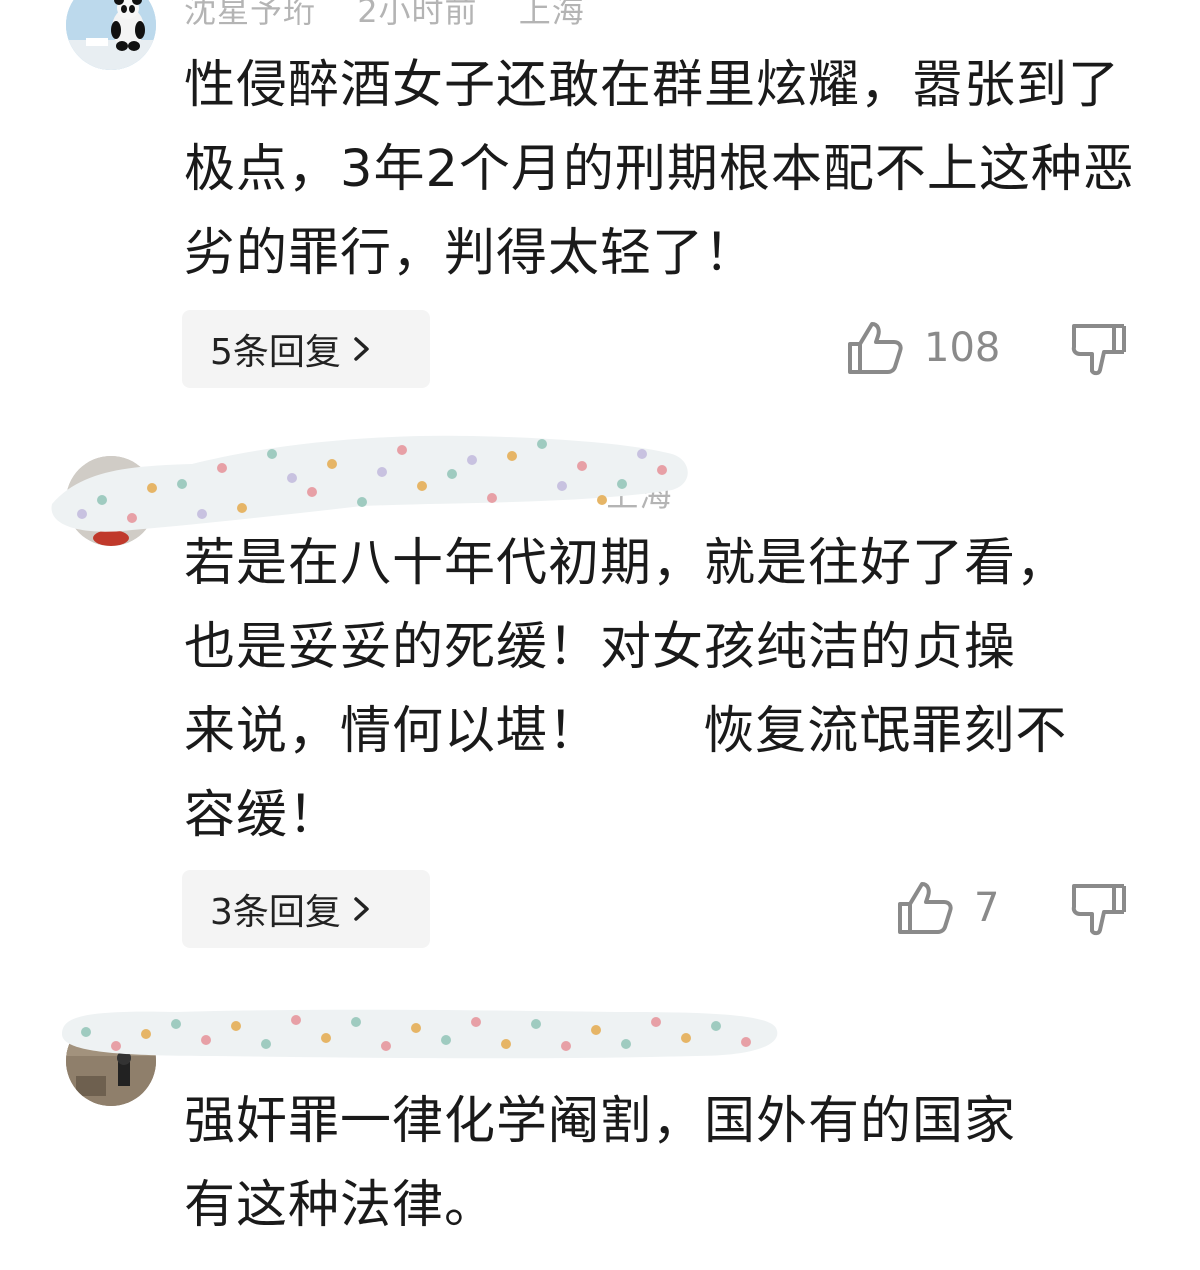 This screenshot has width=1200, height=1270. I want to click on like-count: 7, so click(987, 908).